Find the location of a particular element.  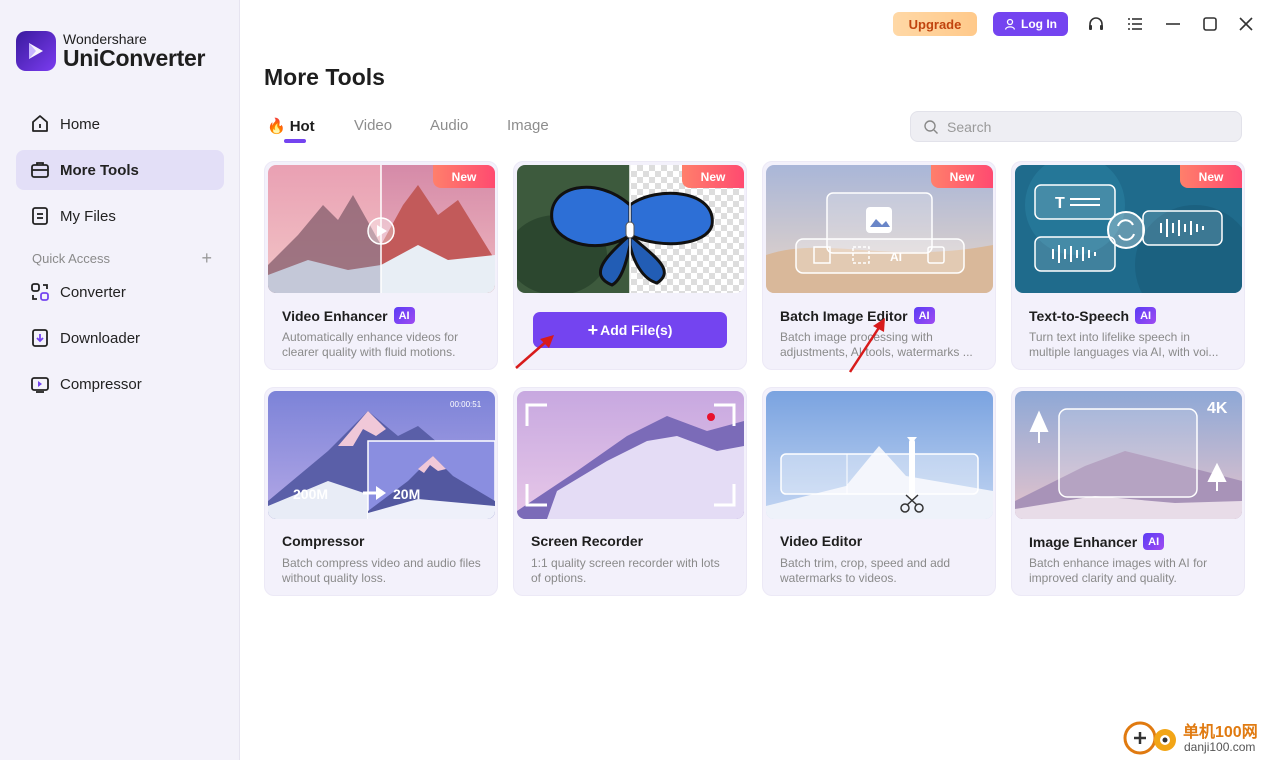

card-title-text: Text-to-Speech is located at coordinates (1079, 315).